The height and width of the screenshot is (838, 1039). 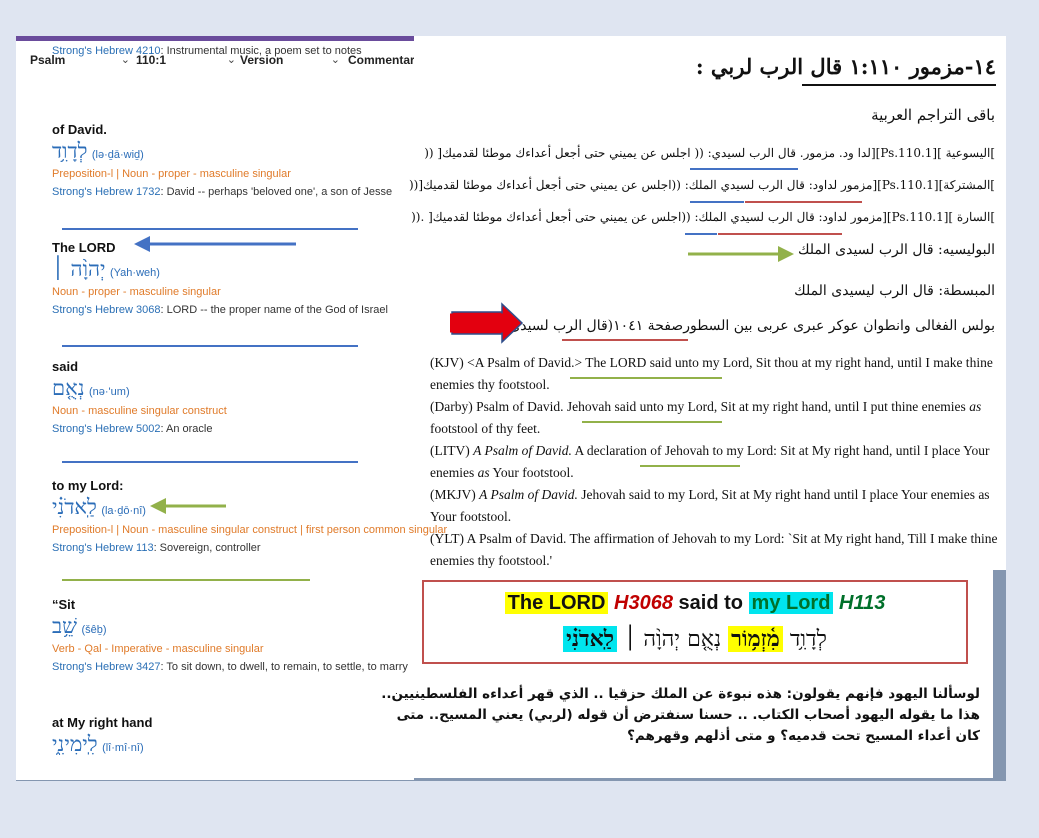 I want to click on word-entry-right-hand: at My right hand לִֽימִינִ֑י (lî·mî·nî), so click(x=232, y=736).